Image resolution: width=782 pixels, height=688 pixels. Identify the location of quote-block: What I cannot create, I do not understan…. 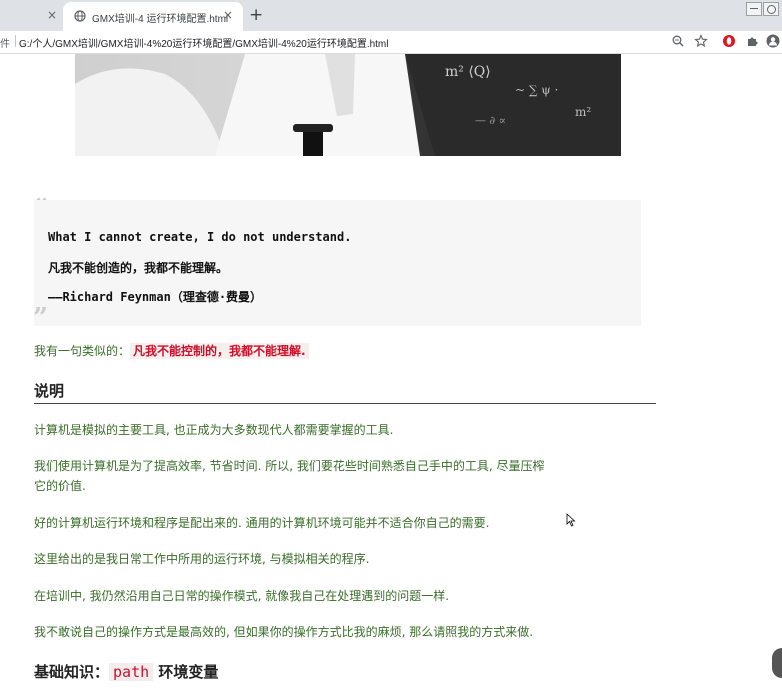
(337, 263).